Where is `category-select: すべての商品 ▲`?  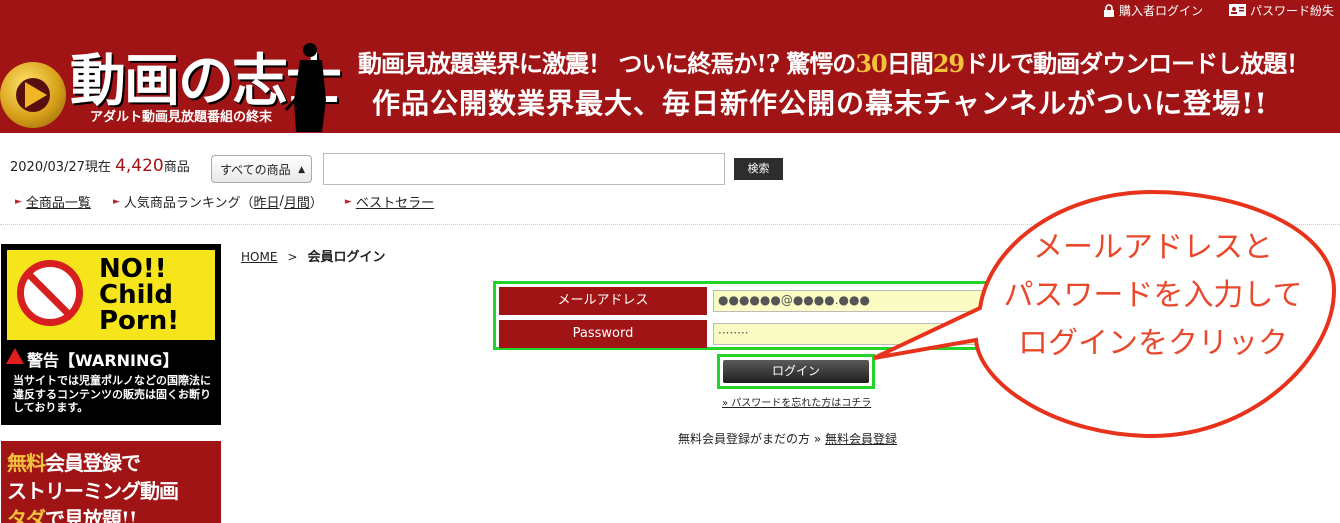 category-select: すべての商品 ▲ is located at coordinates (261, 169).